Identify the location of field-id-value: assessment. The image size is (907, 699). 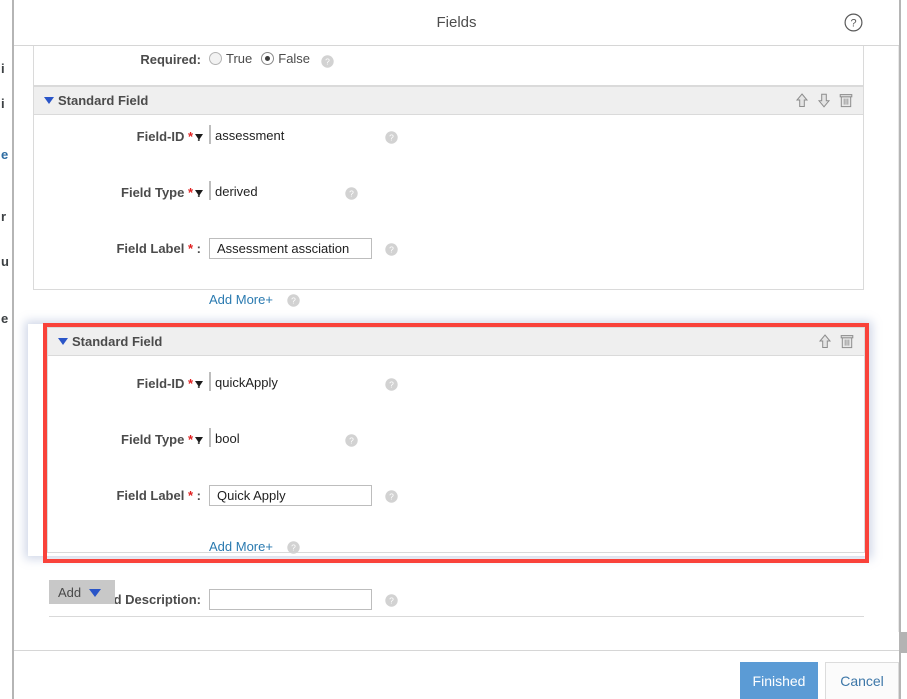
(250, 135).